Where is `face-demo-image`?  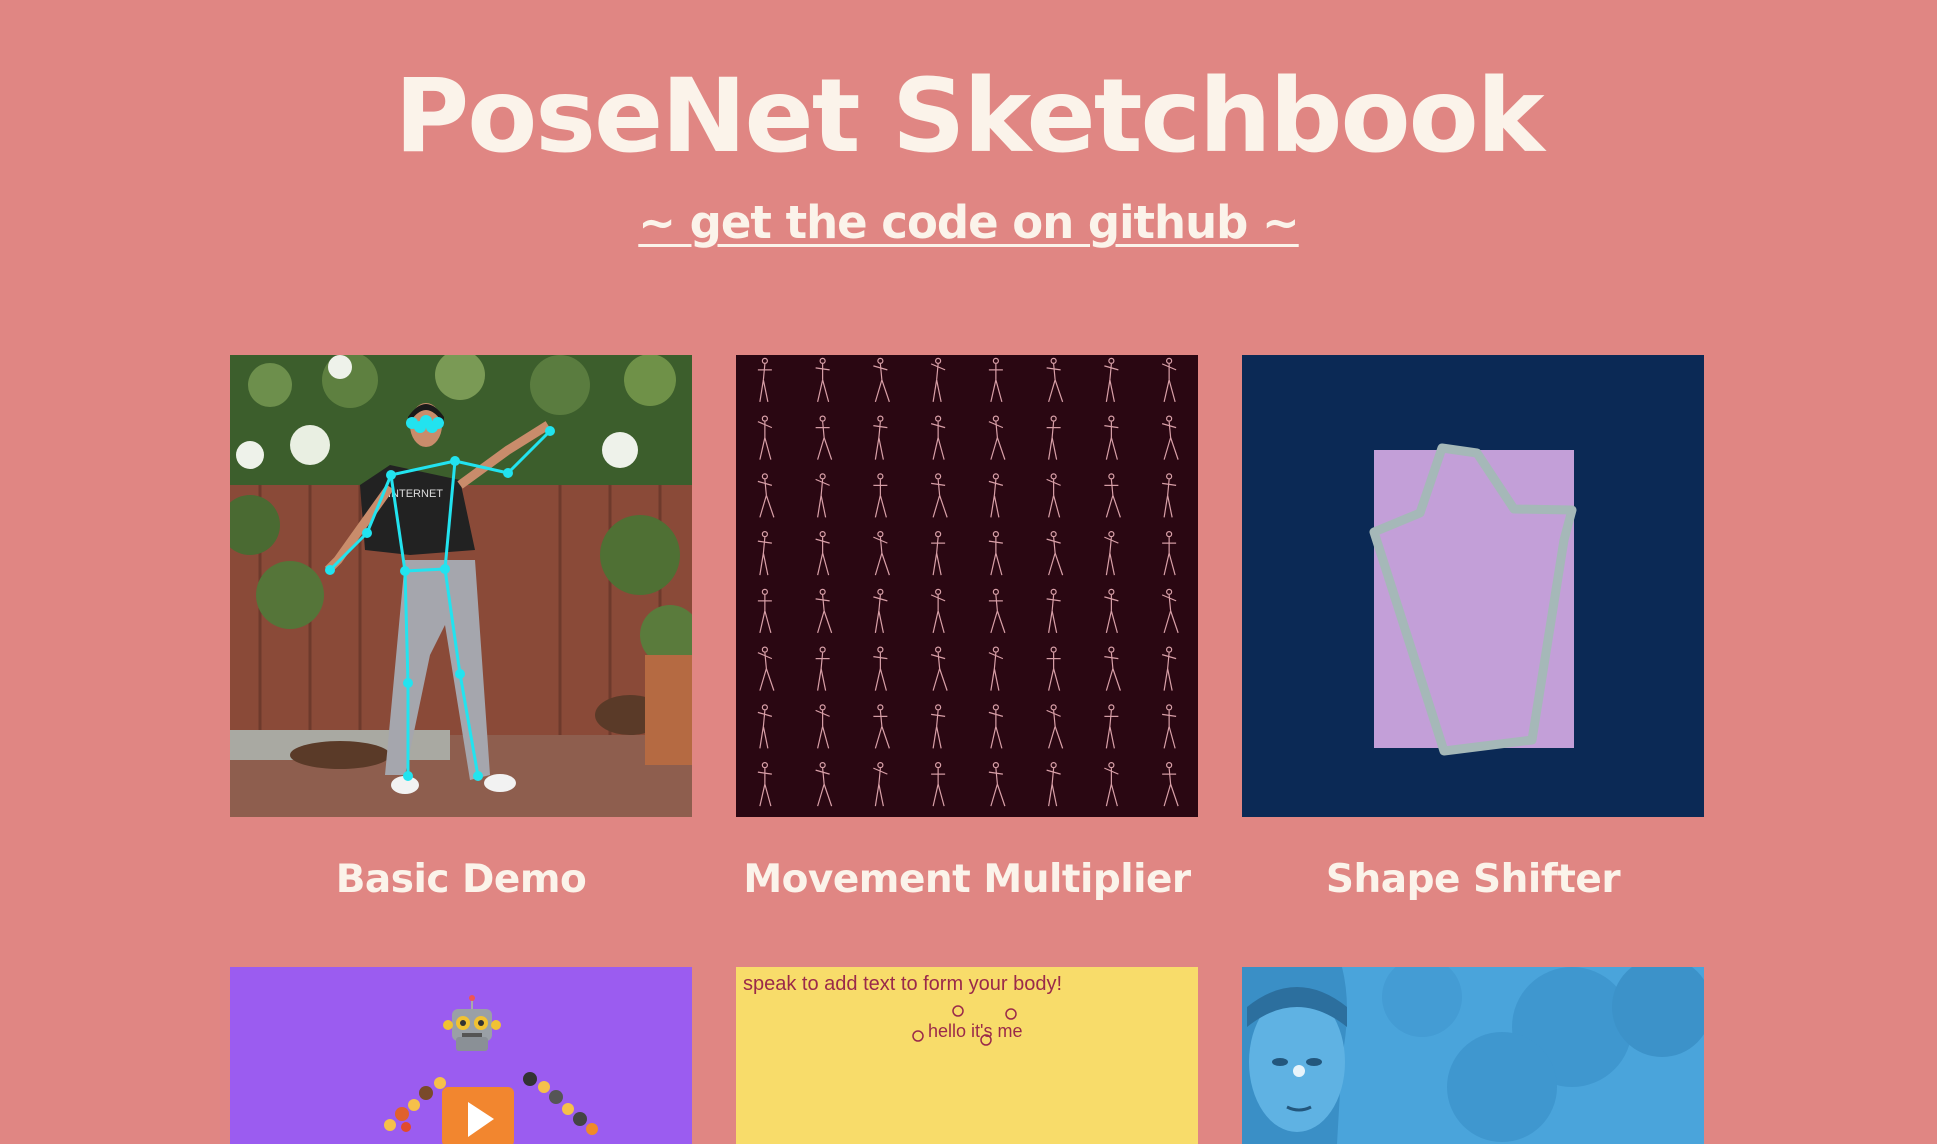
face-demo-image is located at coordinates (1473, 1055).